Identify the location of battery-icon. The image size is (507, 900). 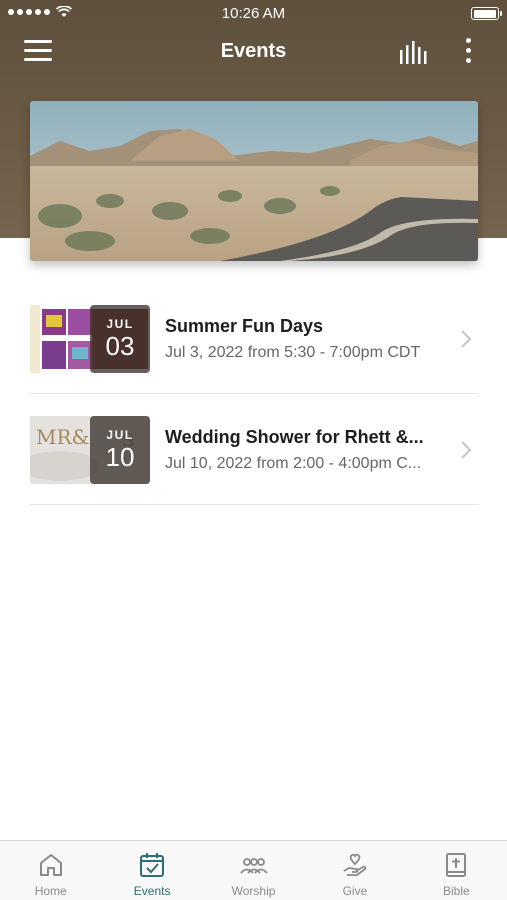
(486, 13).